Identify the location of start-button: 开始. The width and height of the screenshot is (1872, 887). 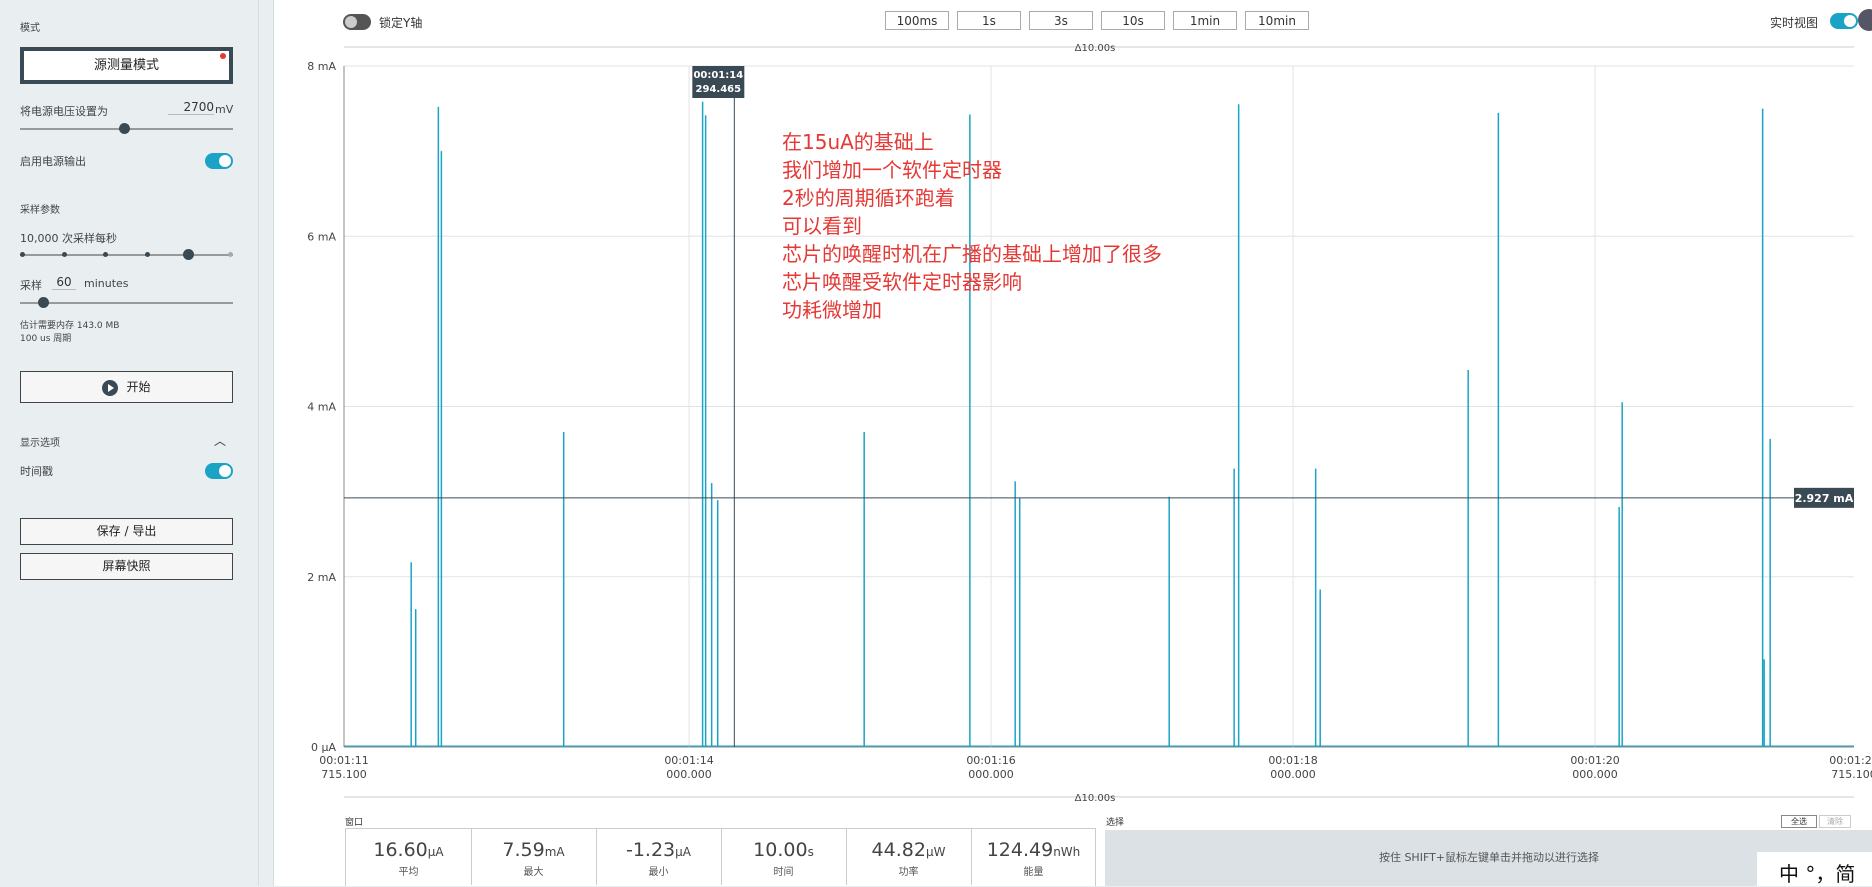
(126, 387).